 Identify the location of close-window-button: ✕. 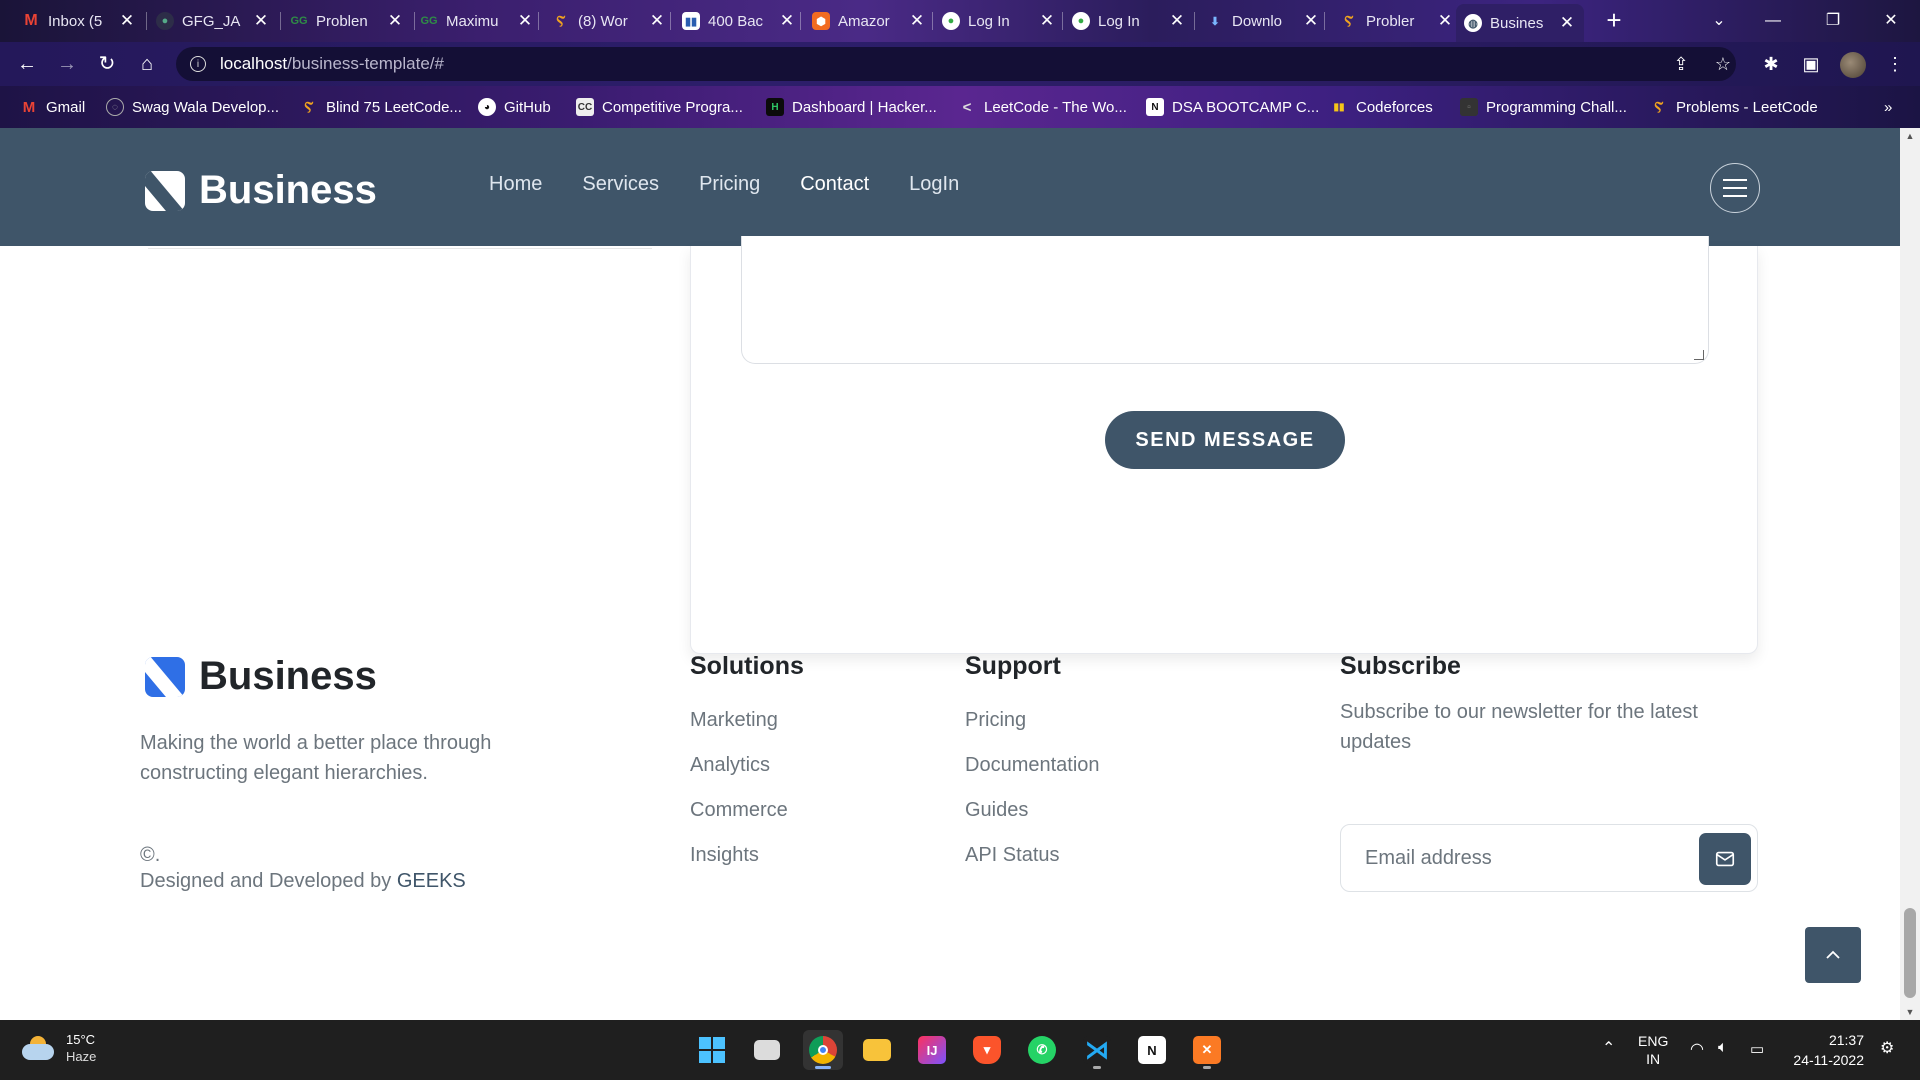
(1891, 21).